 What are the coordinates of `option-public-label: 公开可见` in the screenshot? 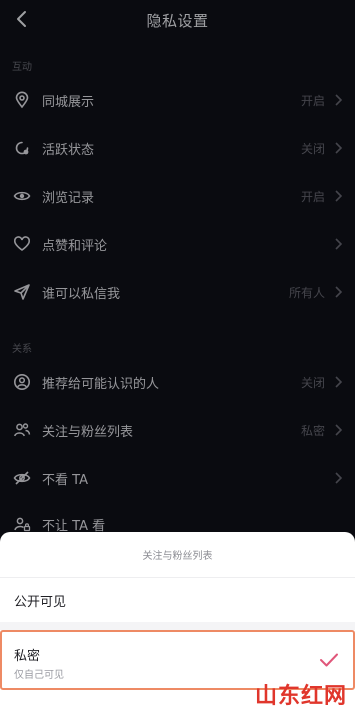 It's located at (40, 602).